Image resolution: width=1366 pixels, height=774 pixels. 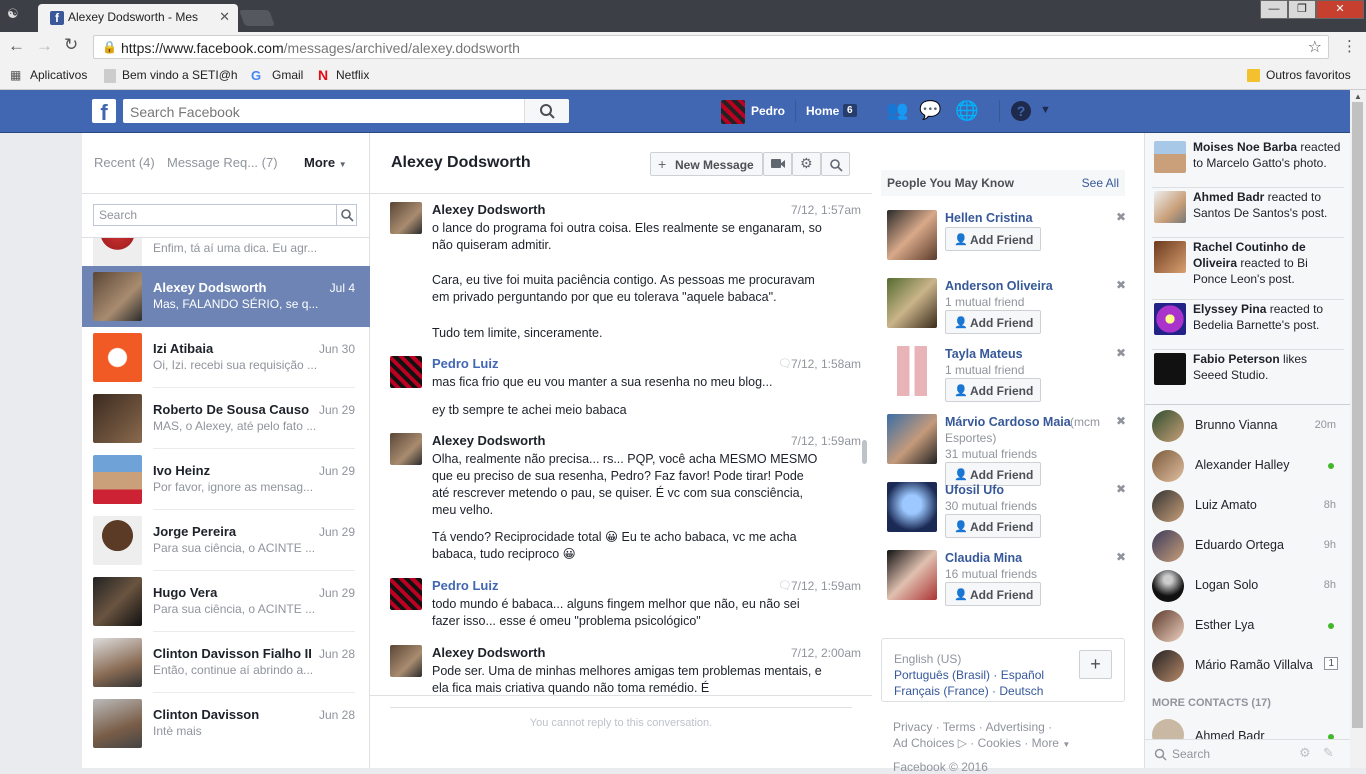 What do you see at coordinates (972, 727) in the screenshot?
I see `footer-links: Privacy · Terms · Advertising ·` at bounding box center [972, 727].